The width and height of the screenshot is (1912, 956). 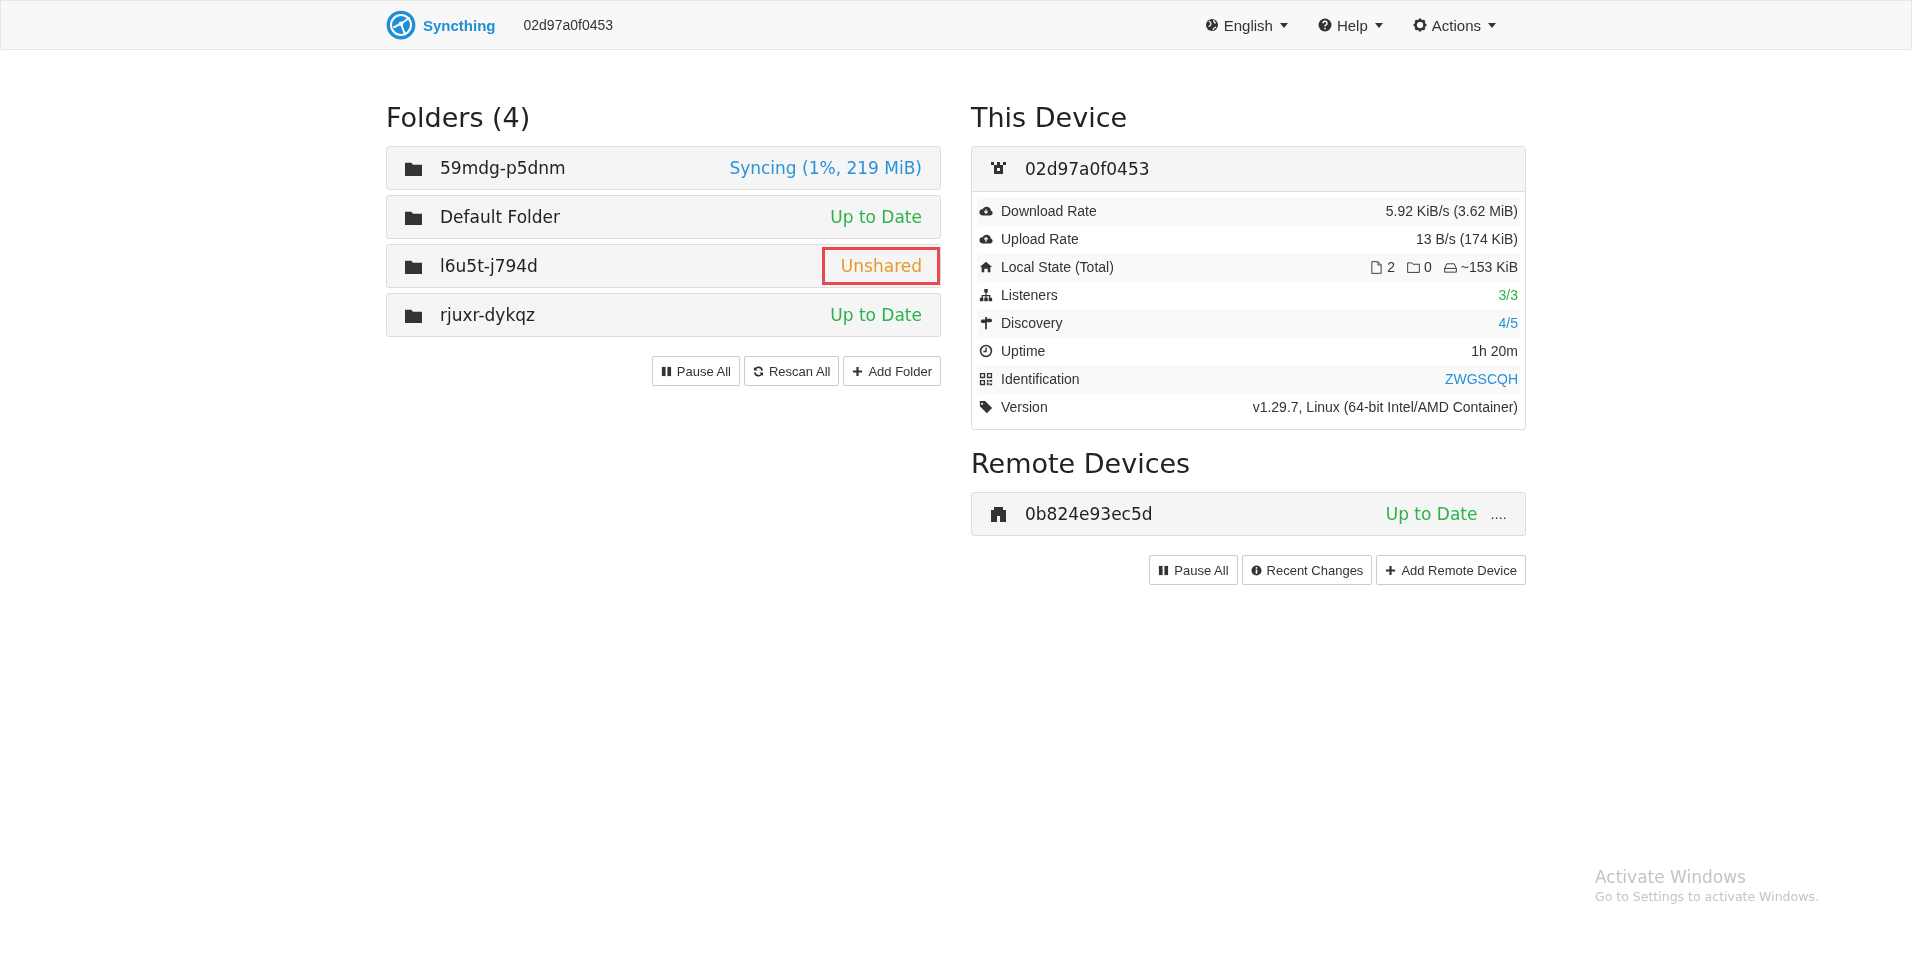 I want to click on folder-panel: rjuxr-dykqz Up to Date, so click(x=663, y=315).